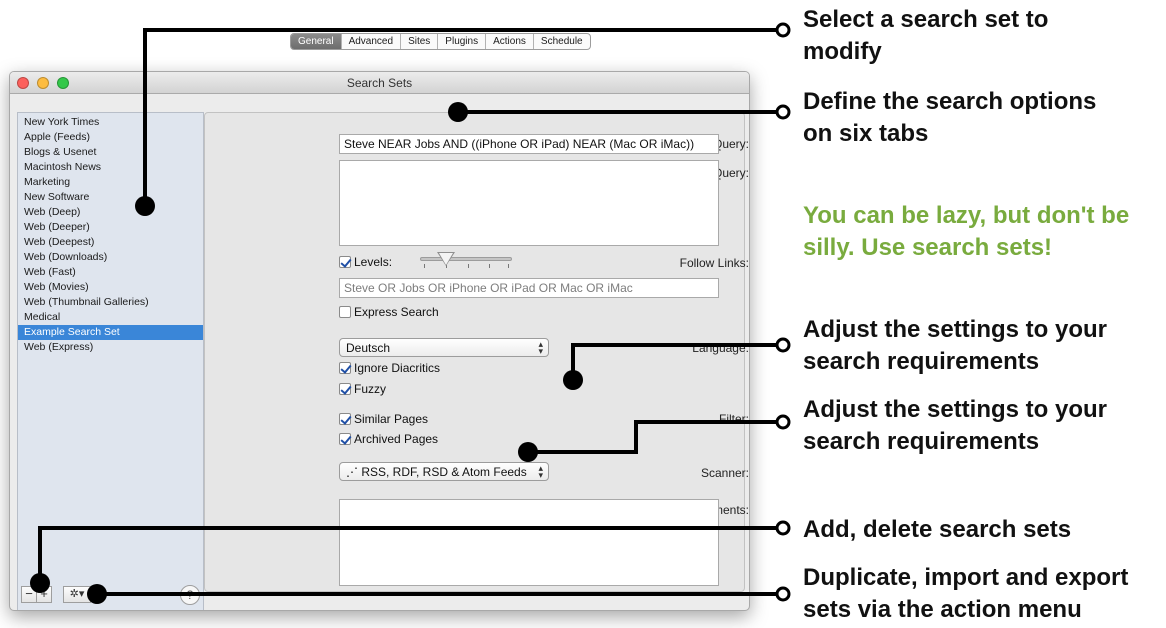 This screenshot has height=628, width=1166. I want to click on search-set-item: Marketing, so click(110, 182).